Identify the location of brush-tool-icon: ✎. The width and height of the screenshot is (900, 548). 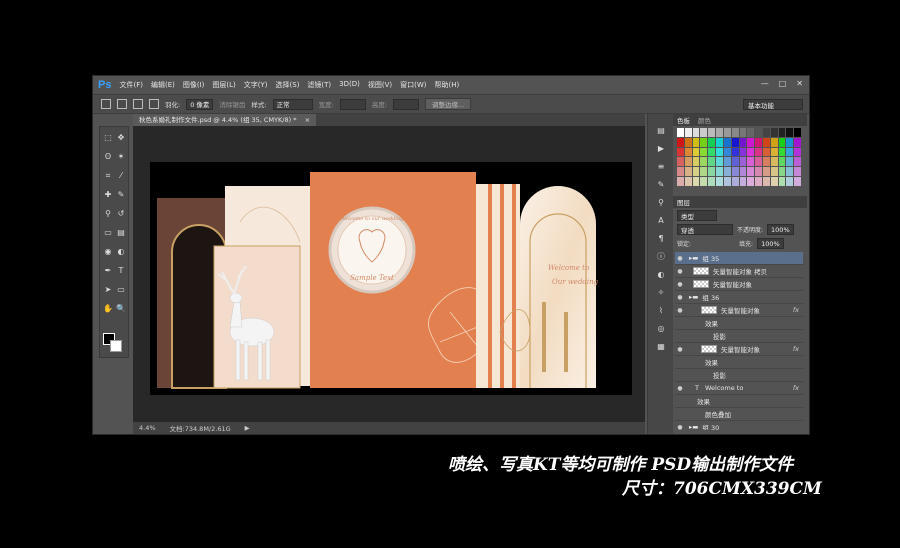
(121, 195).